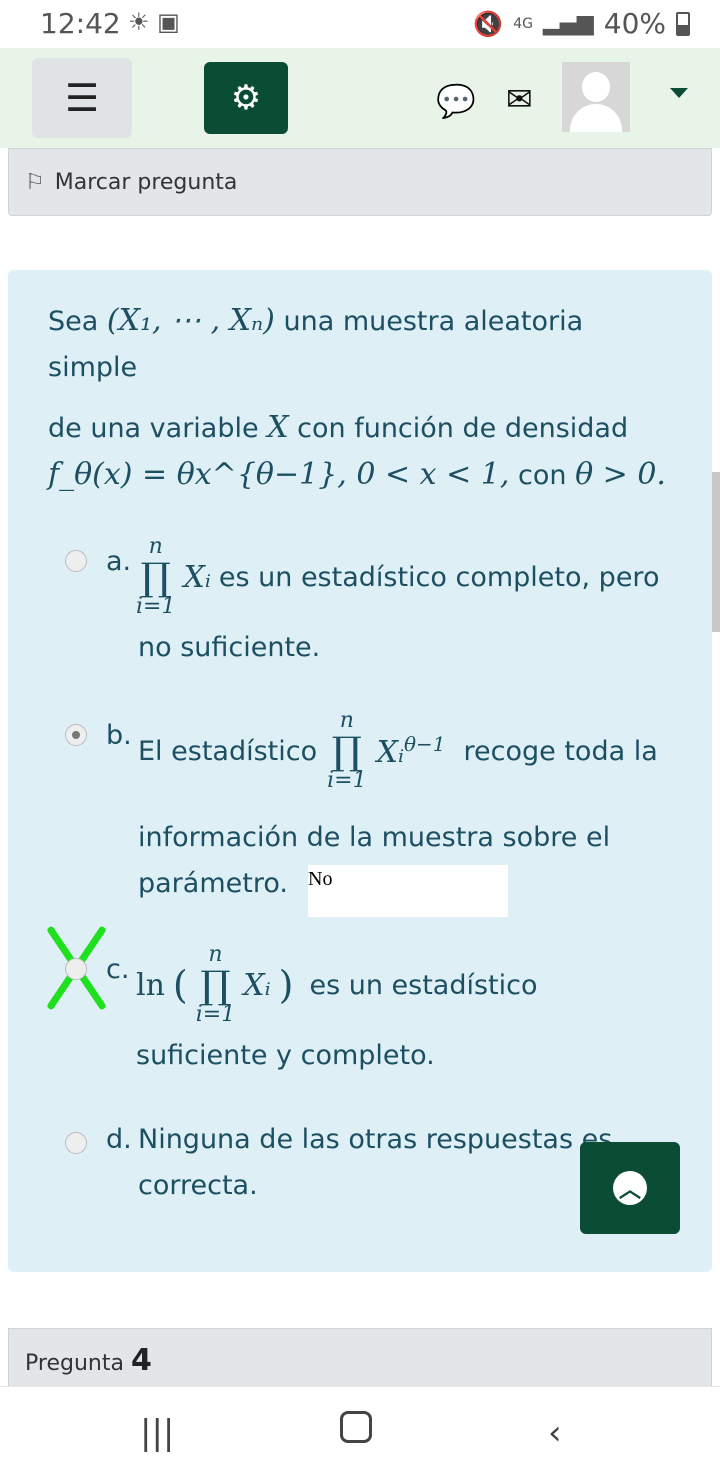  Describe the element at coordinates (35, 182) in the screenshot. I see `flag-icon: ⚐` at that location.